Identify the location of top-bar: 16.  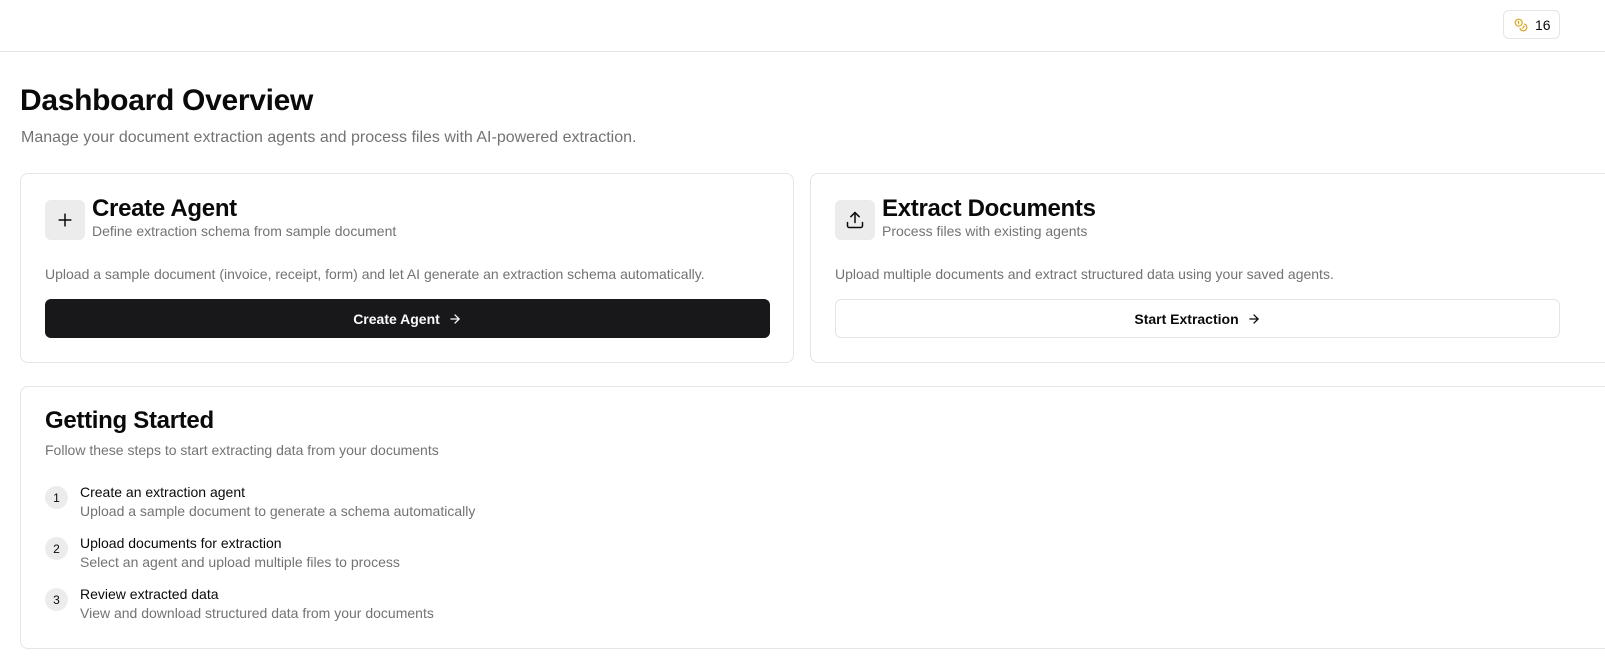
(802, 26).